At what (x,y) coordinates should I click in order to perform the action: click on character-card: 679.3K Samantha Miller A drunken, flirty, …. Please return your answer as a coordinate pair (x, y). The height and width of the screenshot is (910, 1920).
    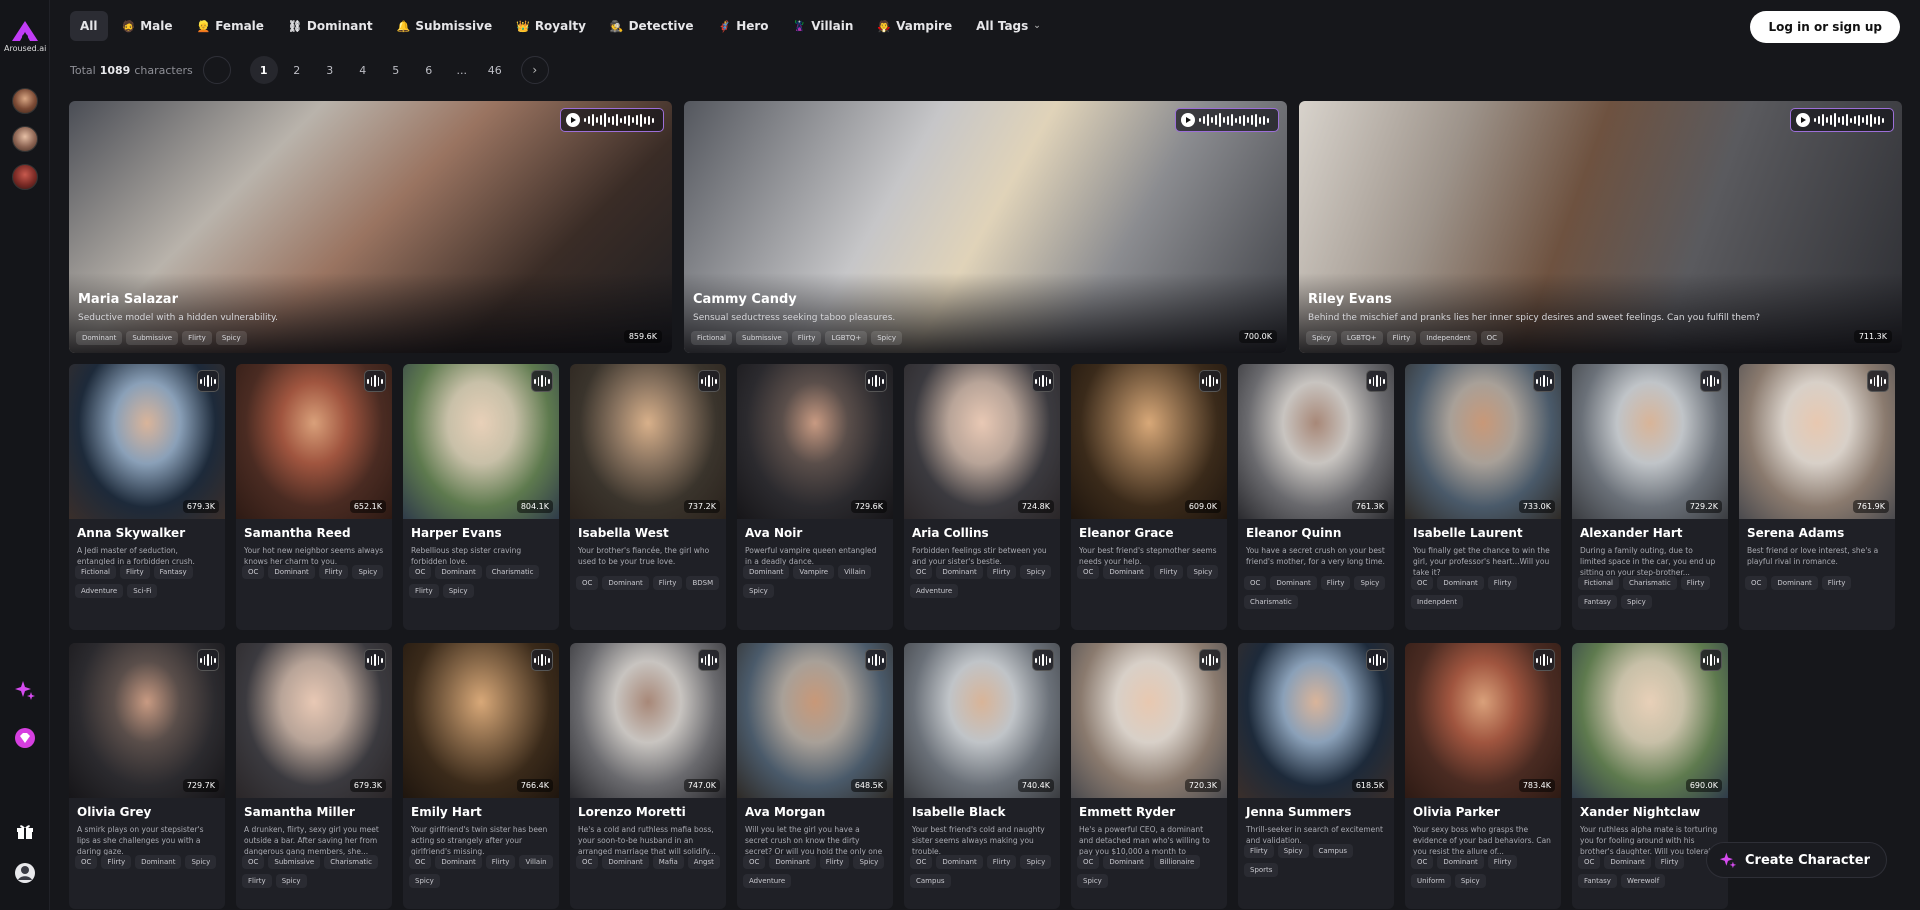
    Looking at the image, I should click on (314, 776).